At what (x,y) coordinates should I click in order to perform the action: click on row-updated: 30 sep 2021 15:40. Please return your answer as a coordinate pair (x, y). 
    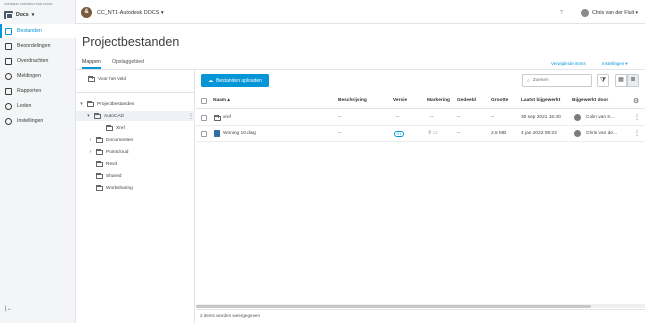
    Looking at the image, I should click on (541, 117).